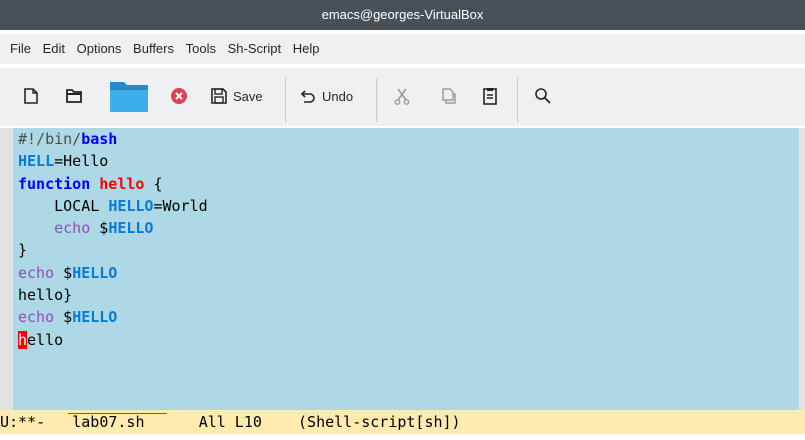 This screenshot has height=440, width=805. I want to click on folder-icon, so click(74, 96).